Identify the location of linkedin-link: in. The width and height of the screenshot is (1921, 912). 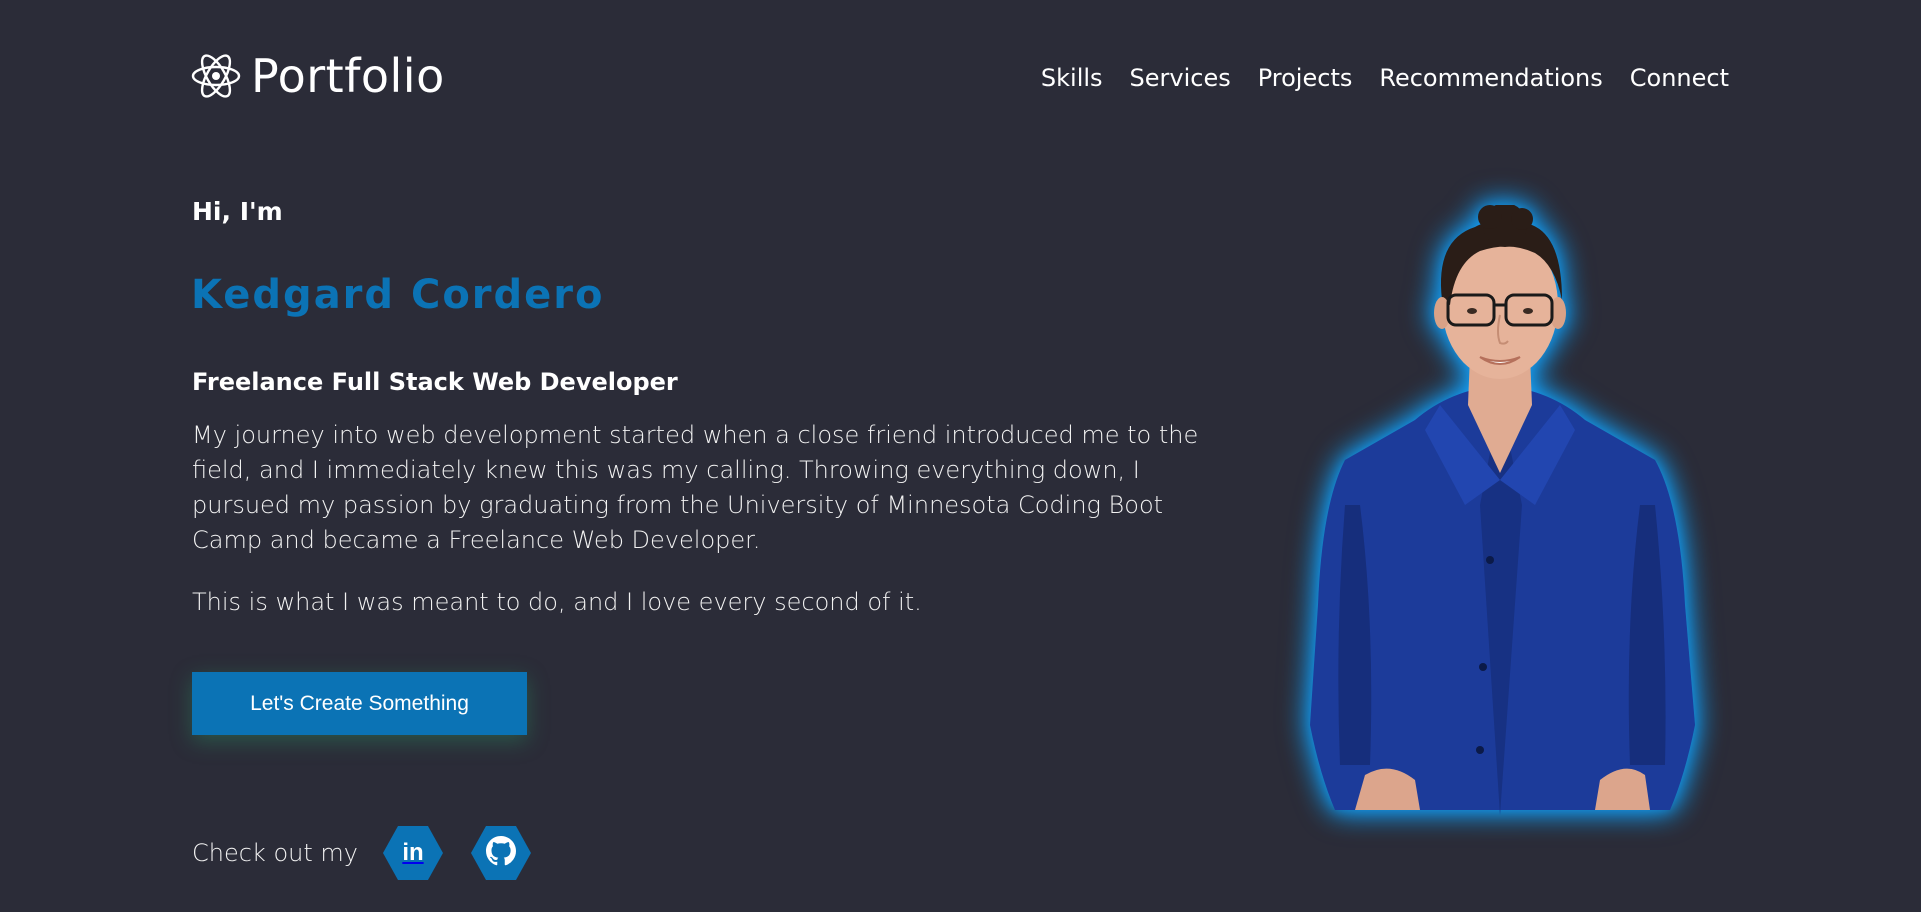
(412, 853).